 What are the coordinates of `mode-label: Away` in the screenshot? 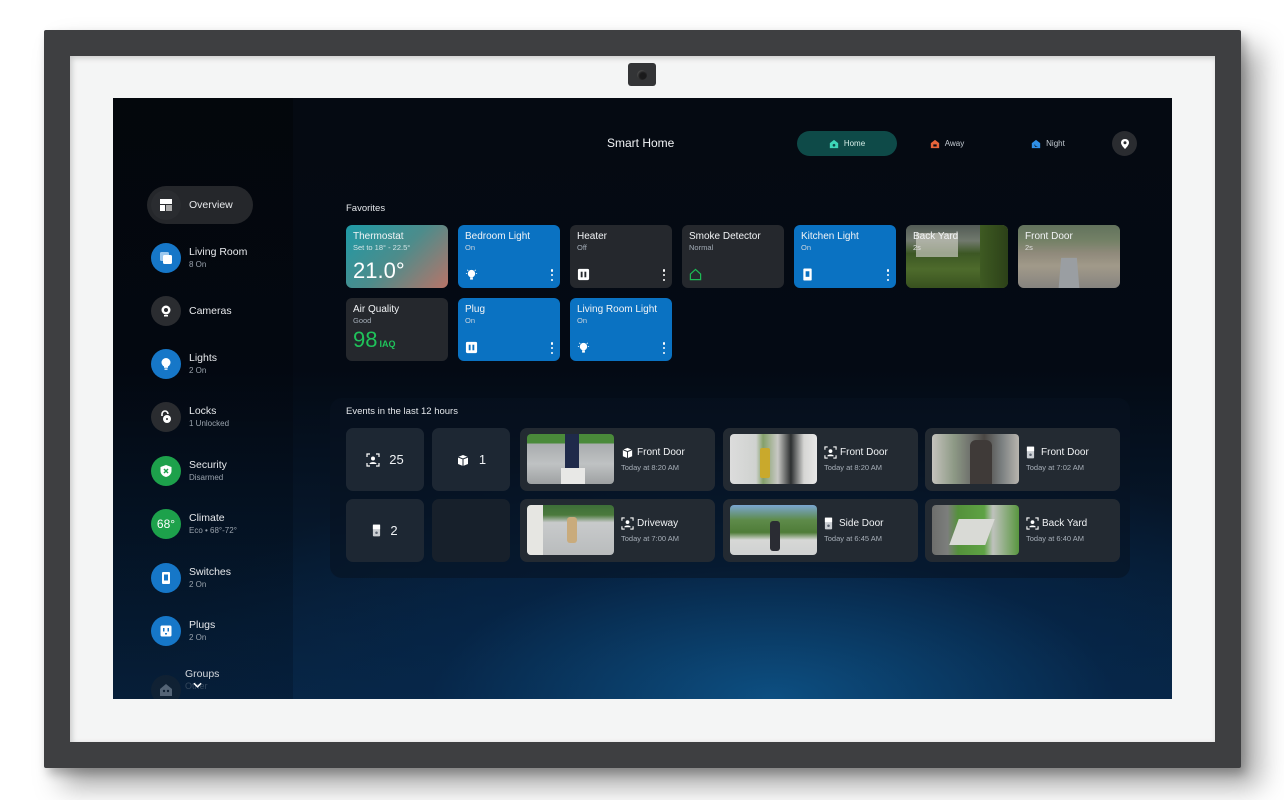 It's located at (954, 143).